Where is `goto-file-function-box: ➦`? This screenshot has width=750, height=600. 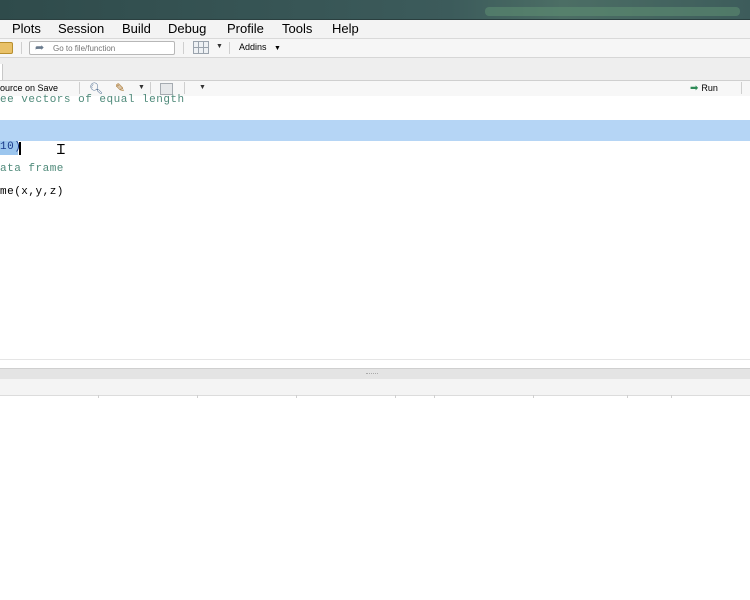
goto-file-function-box: ➦ is located at coordinates (102, 48).